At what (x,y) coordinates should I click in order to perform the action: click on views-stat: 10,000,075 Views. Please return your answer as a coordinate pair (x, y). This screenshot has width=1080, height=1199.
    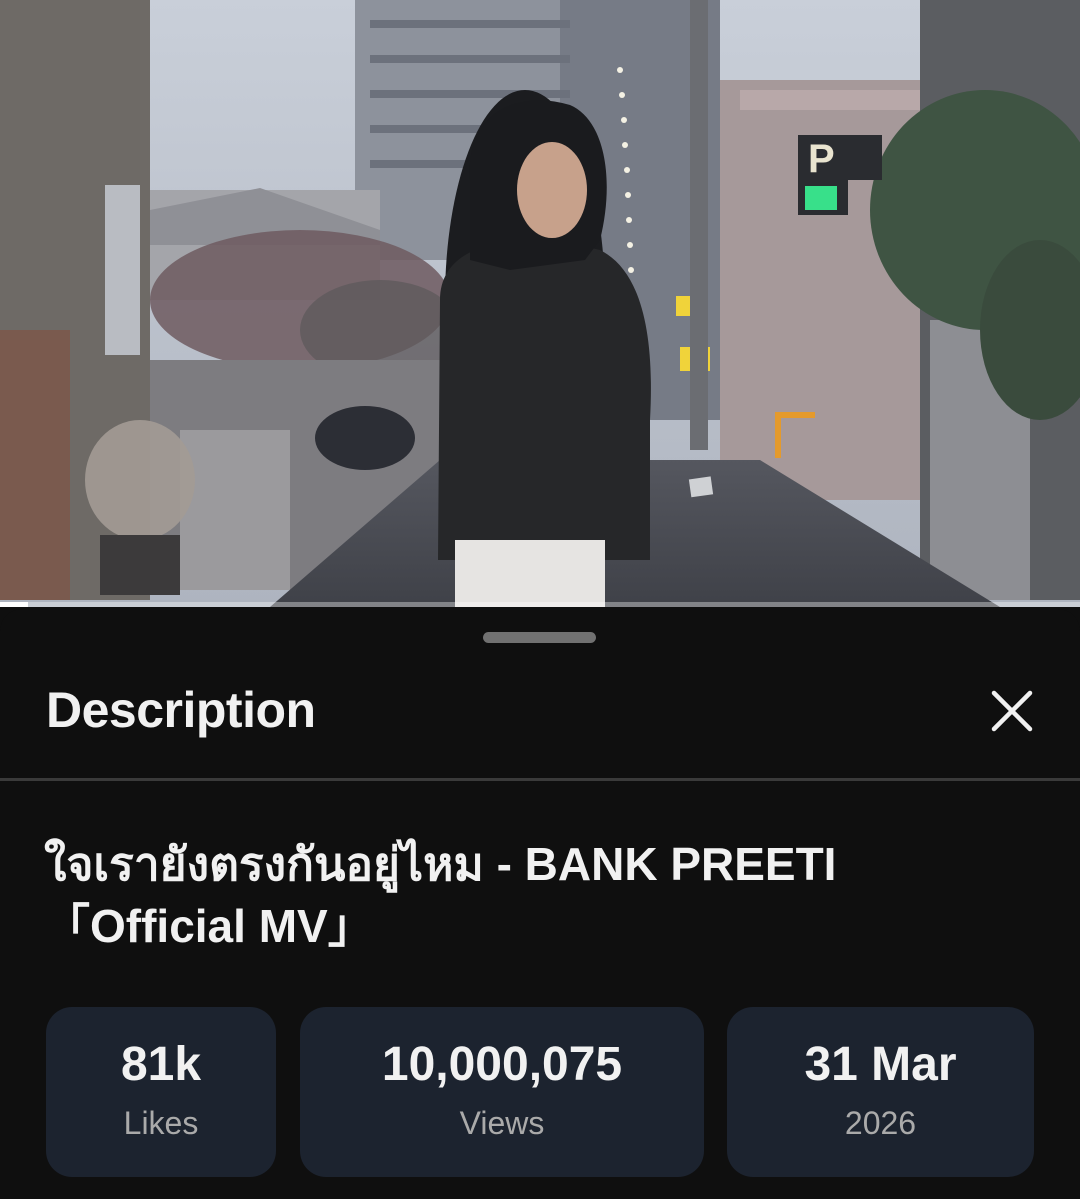
    Looking at the image, I should click on (502, 1092).